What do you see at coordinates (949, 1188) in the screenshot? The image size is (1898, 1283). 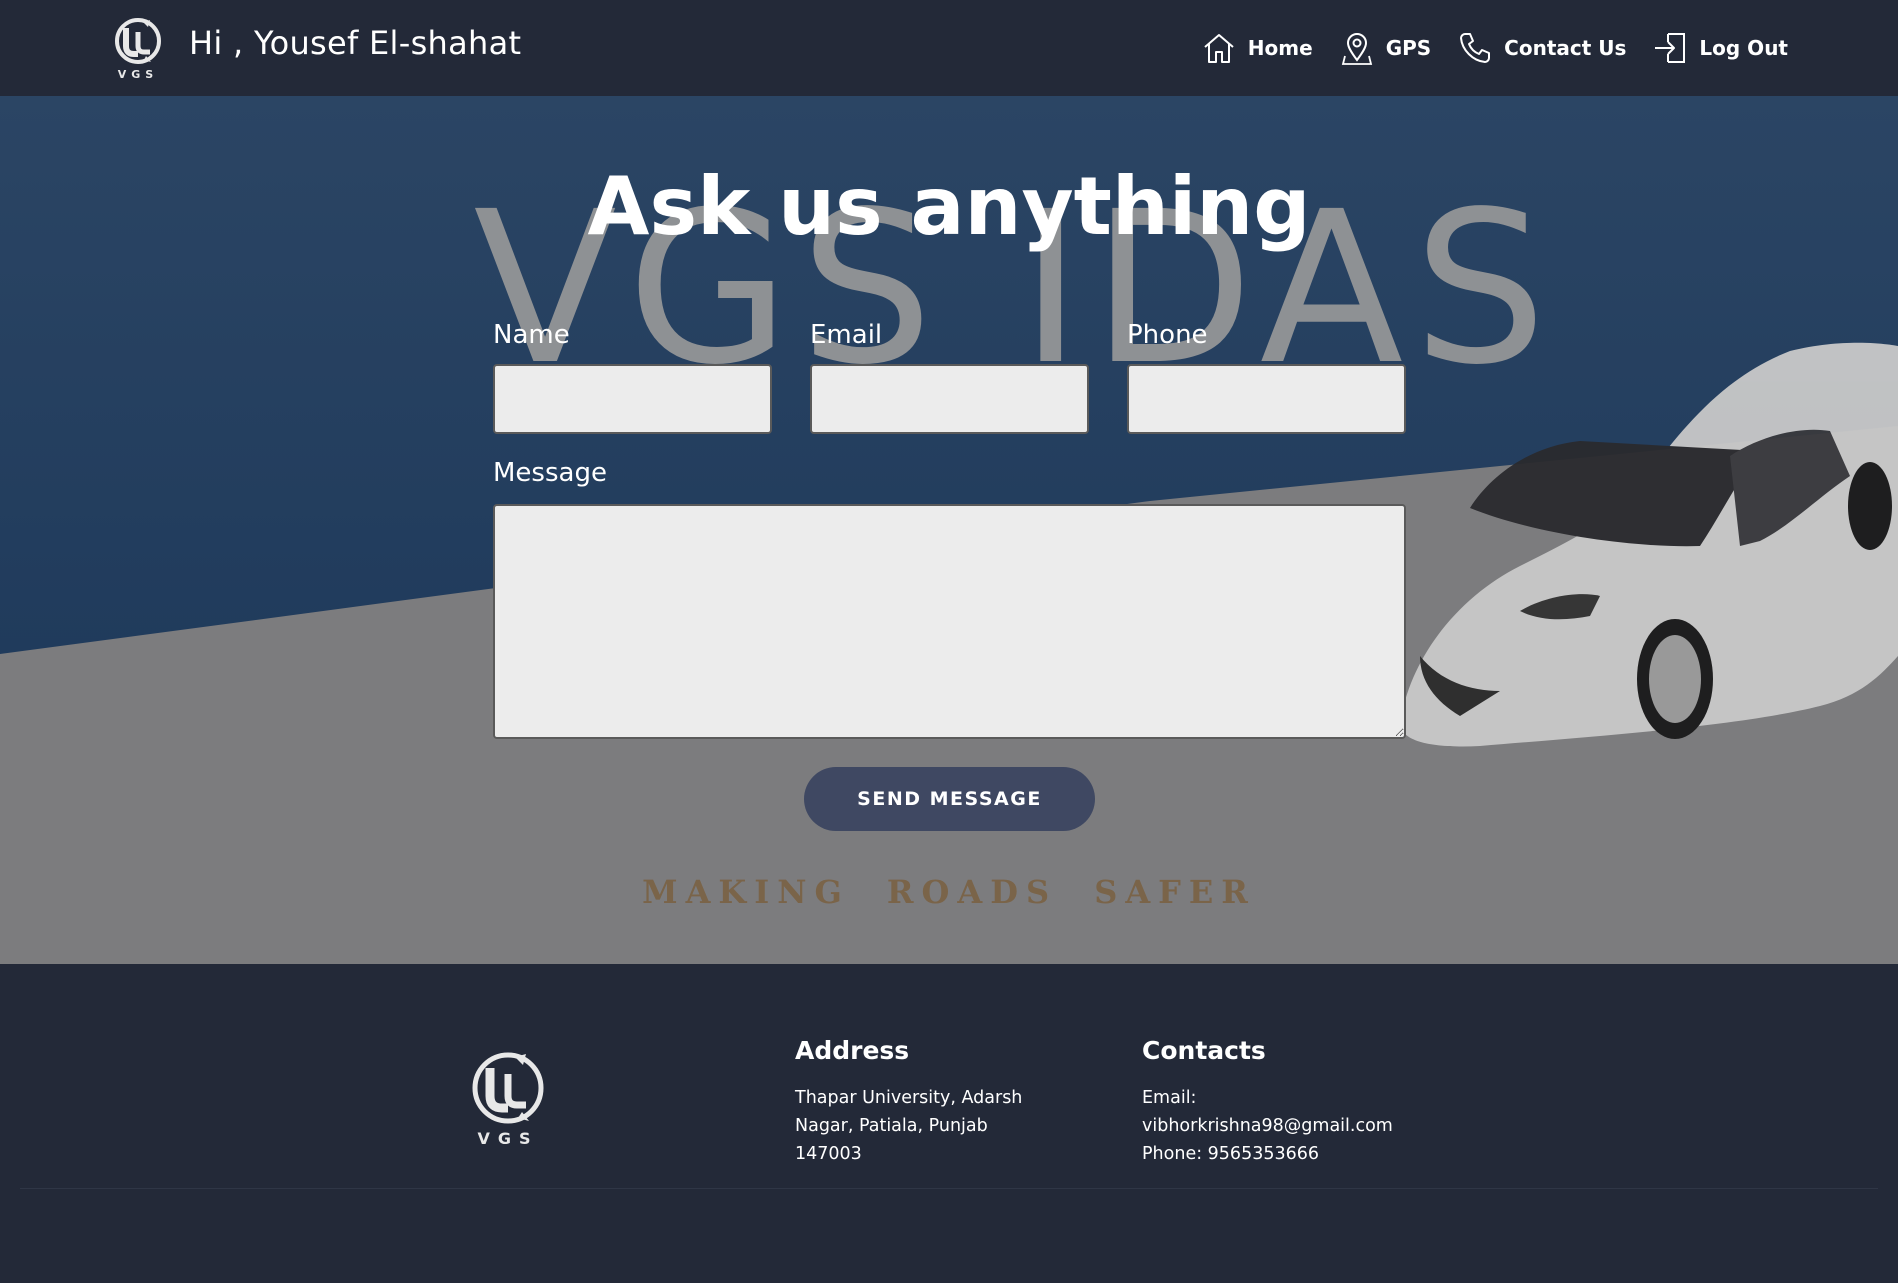 I see `footer-divider` at bounding box center [949, 1188].